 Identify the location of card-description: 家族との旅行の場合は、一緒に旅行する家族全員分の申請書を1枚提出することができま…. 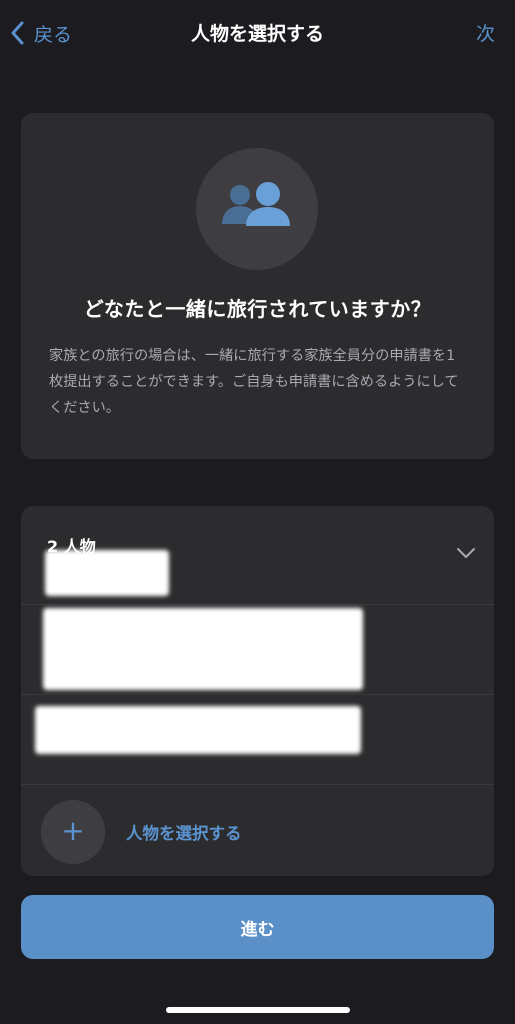
(254, 382).